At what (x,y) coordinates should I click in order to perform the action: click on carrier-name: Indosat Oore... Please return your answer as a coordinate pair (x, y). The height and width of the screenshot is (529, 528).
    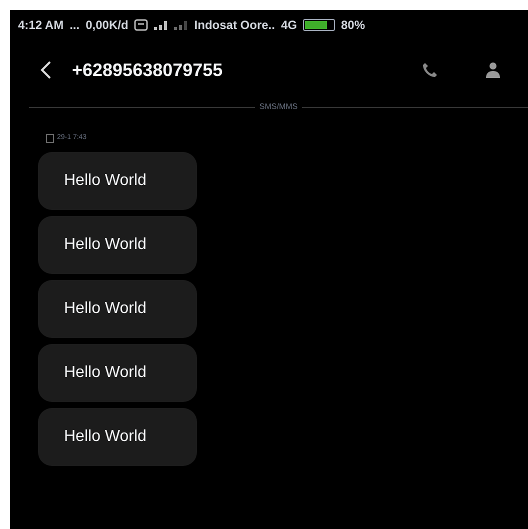
    Looking at the image, I should click on (234, 25).